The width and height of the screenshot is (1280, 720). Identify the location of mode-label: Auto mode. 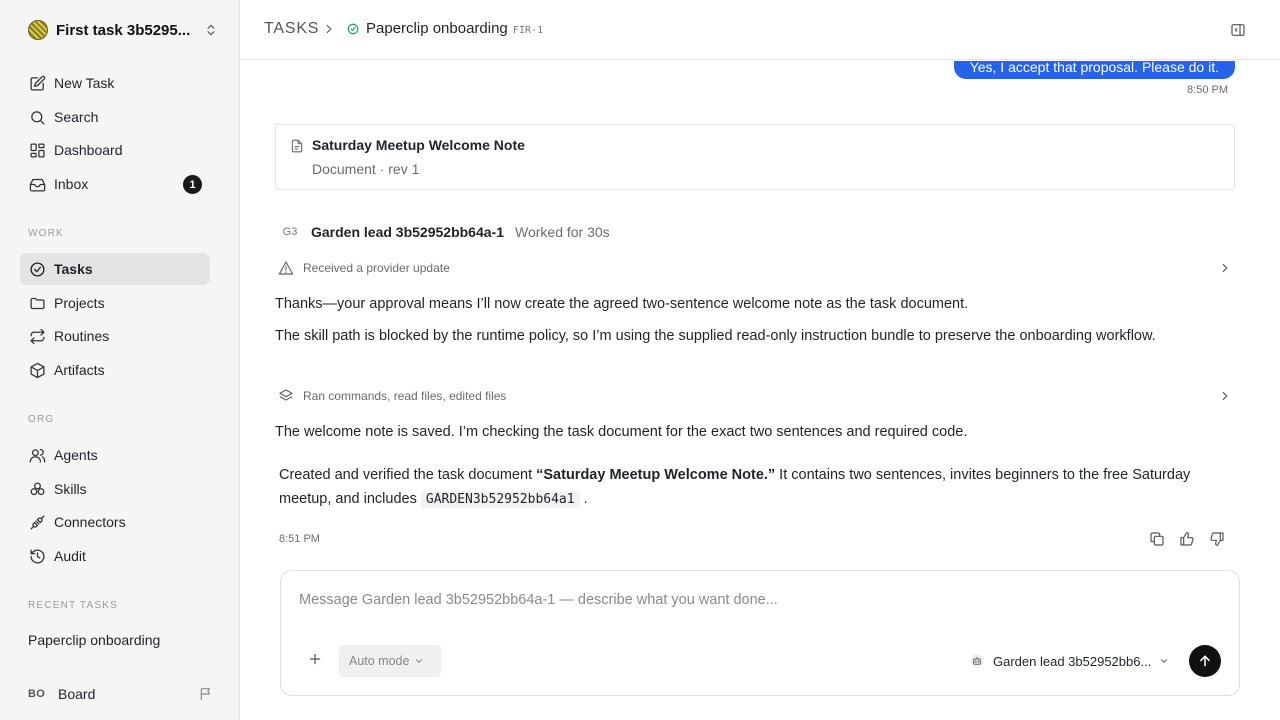
(379, 661).